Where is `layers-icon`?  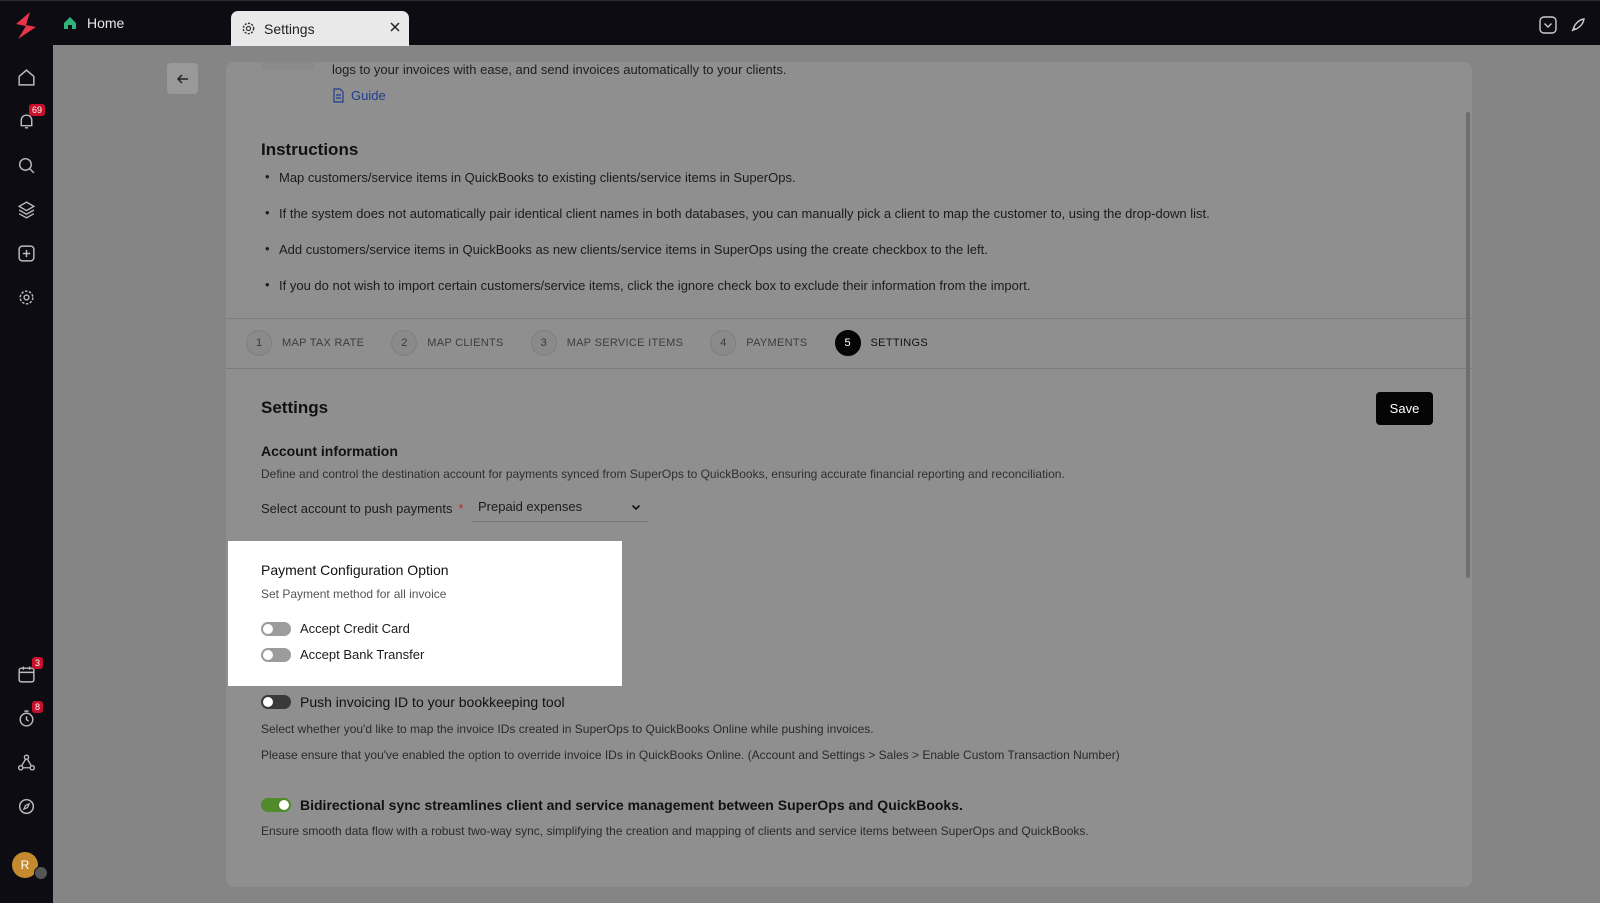 layers-icon is located at coordinates (26, 209).